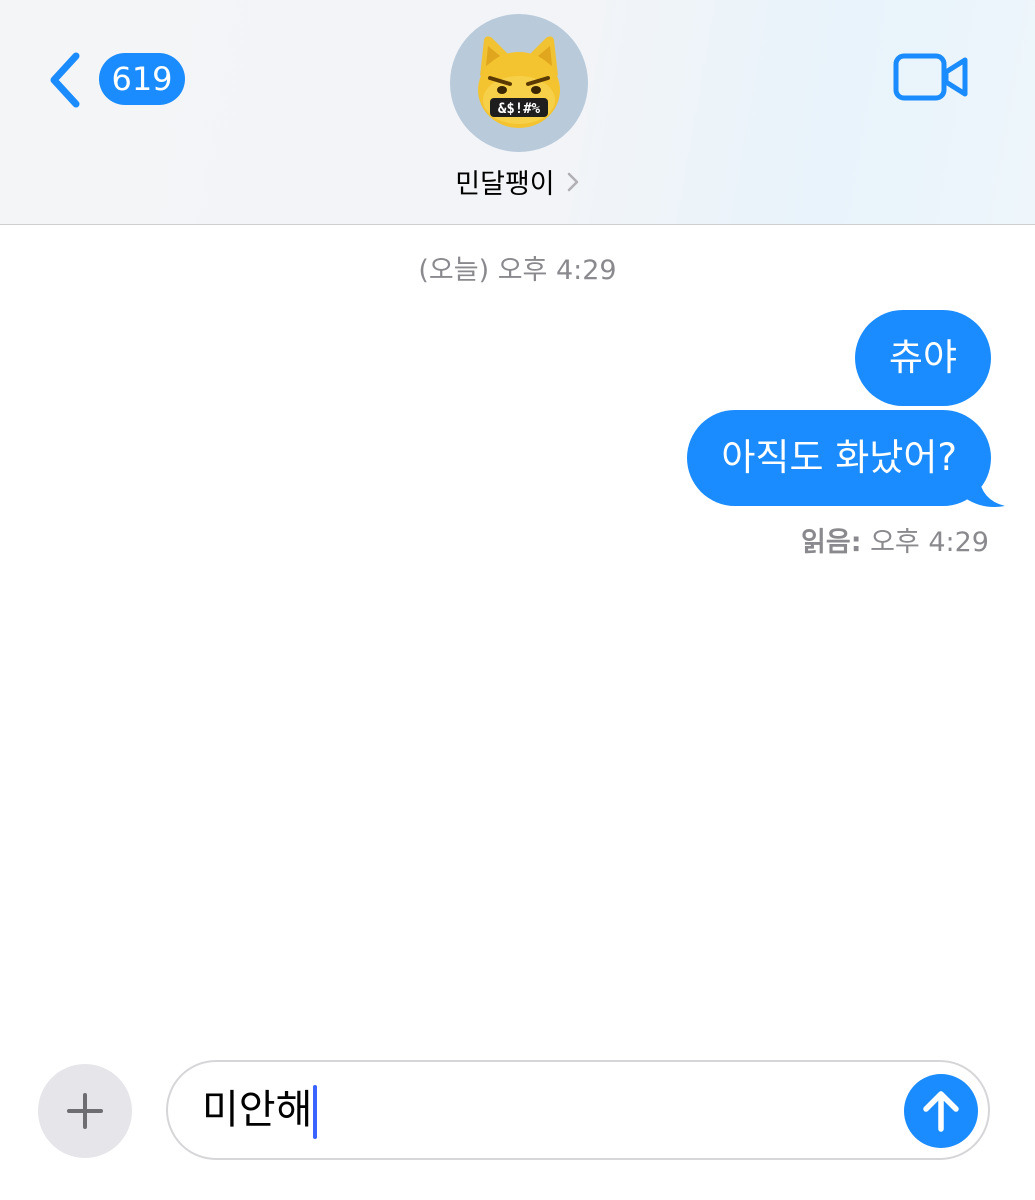 This screenshot has height=1200, width=1035. I want to click on contact-name: 민달팽이, so click(505, 184).